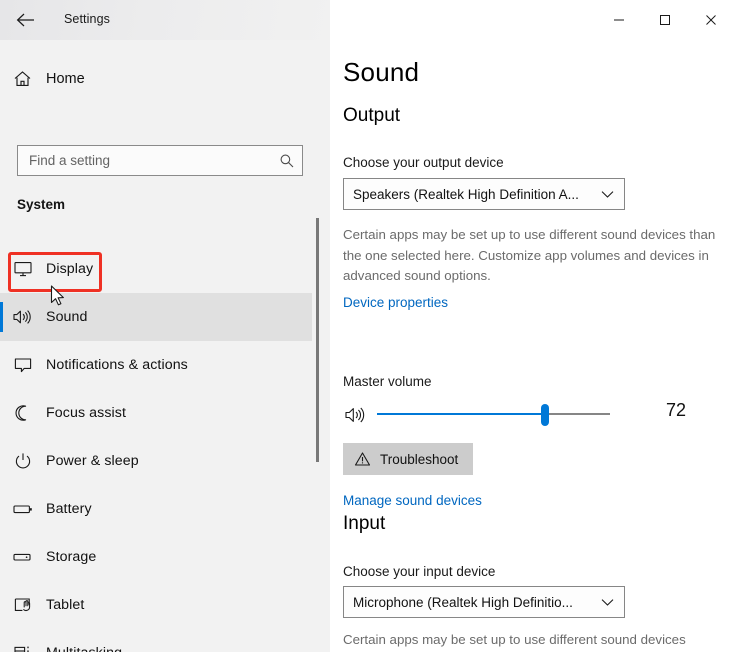 This screenshot has width=734, height=652. What do you see at coordinates (545, 415) in the screenshot?
I see `slider-thumb` at bounding box center [545, 415].